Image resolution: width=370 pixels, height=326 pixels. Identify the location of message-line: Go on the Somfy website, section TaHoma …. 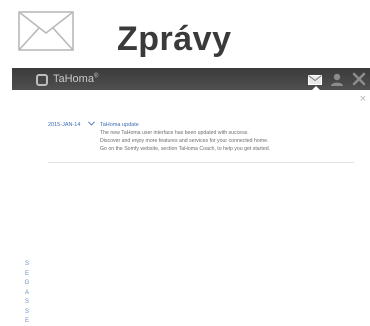
(185, 149).